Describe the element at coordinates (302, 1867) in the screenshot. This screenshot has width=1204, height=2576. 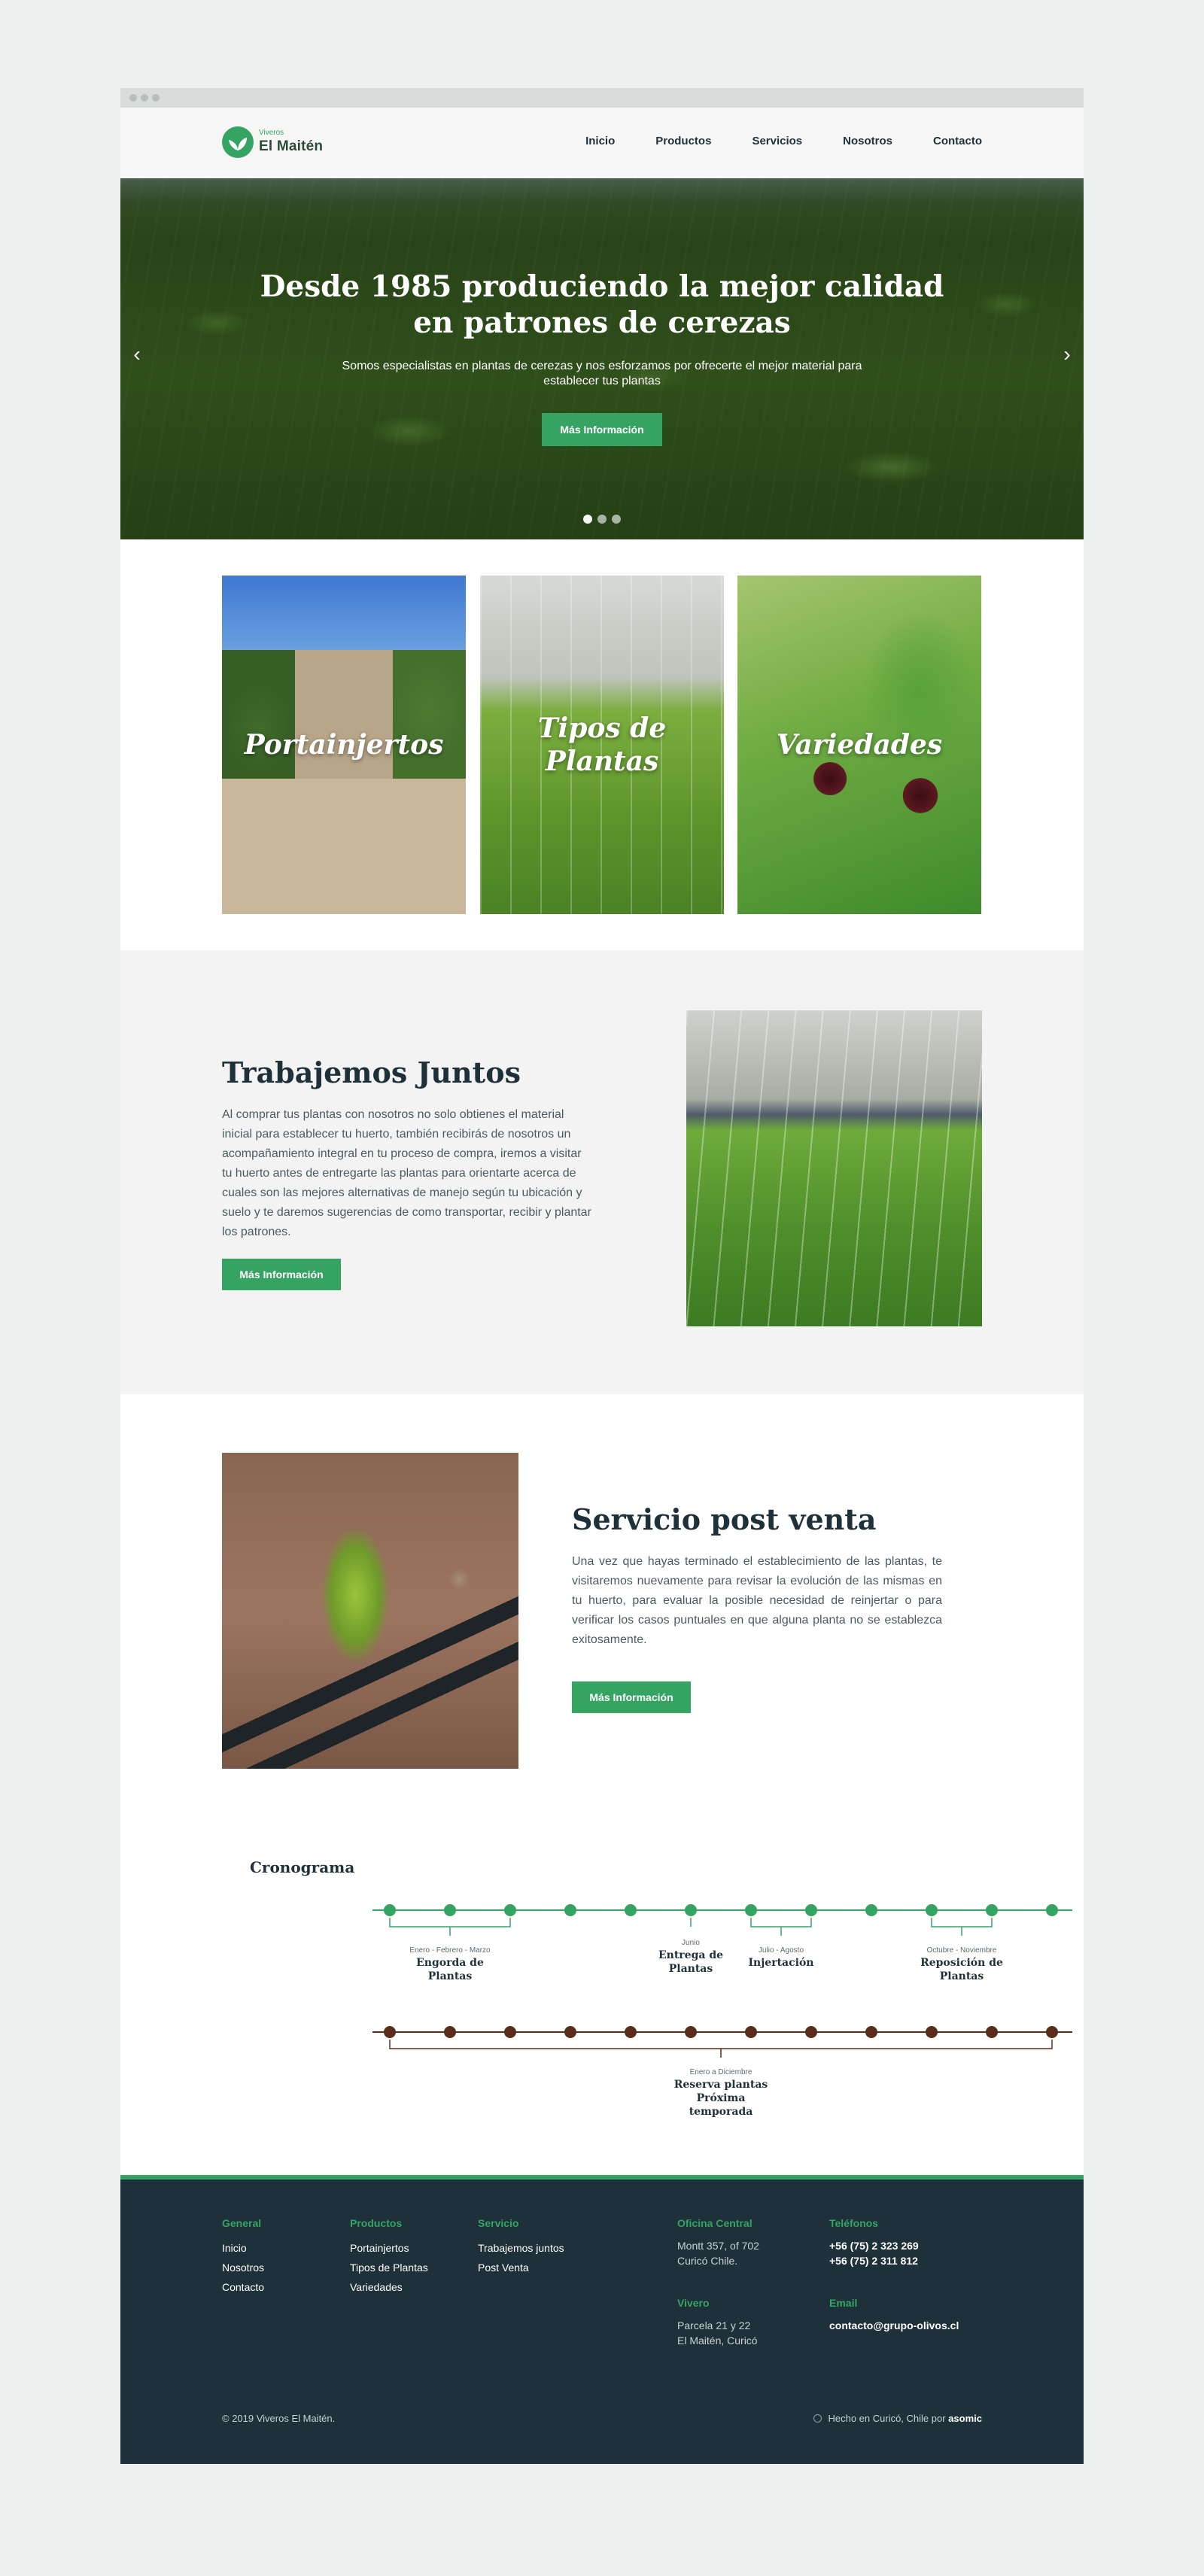
I see `cronograma-title: Cronograma` at that location.